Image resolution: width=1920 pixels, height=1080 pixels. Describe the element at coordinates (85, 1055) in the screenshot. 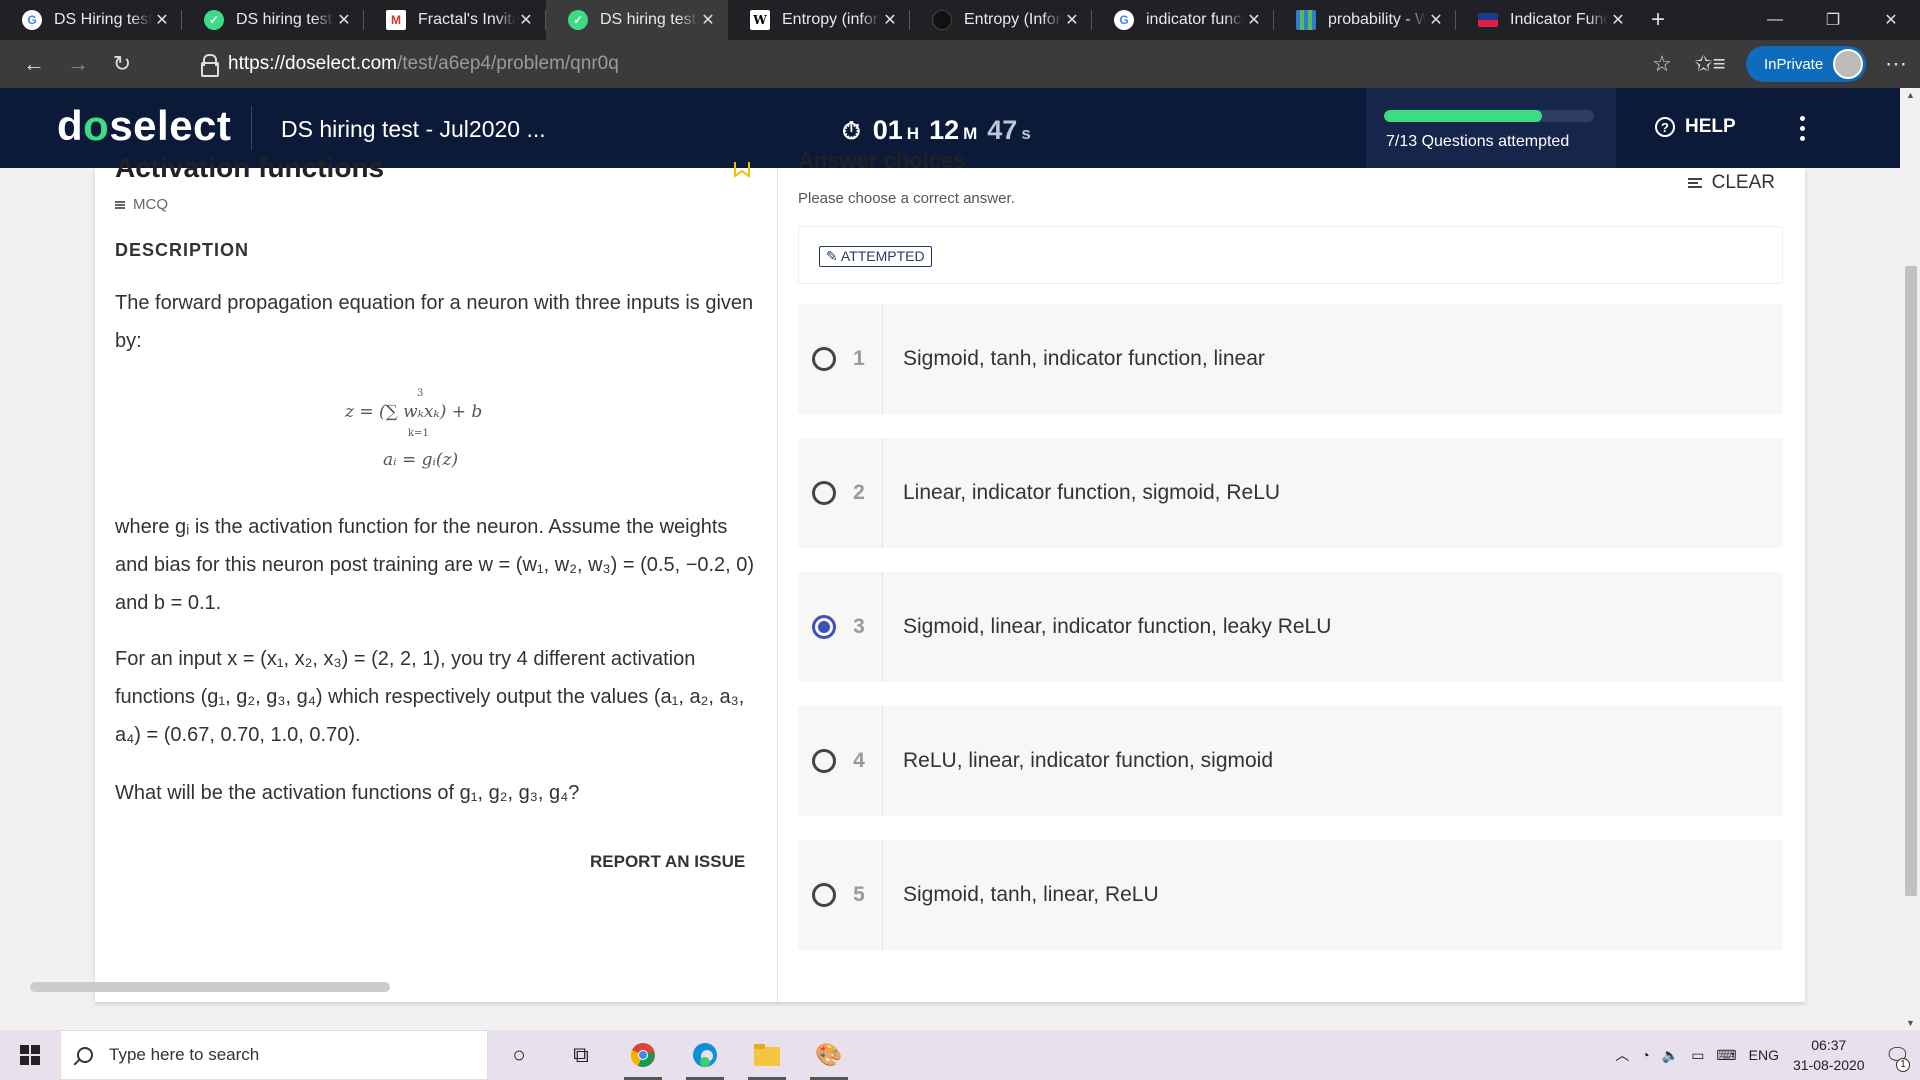

I see `search-icon` at that location.